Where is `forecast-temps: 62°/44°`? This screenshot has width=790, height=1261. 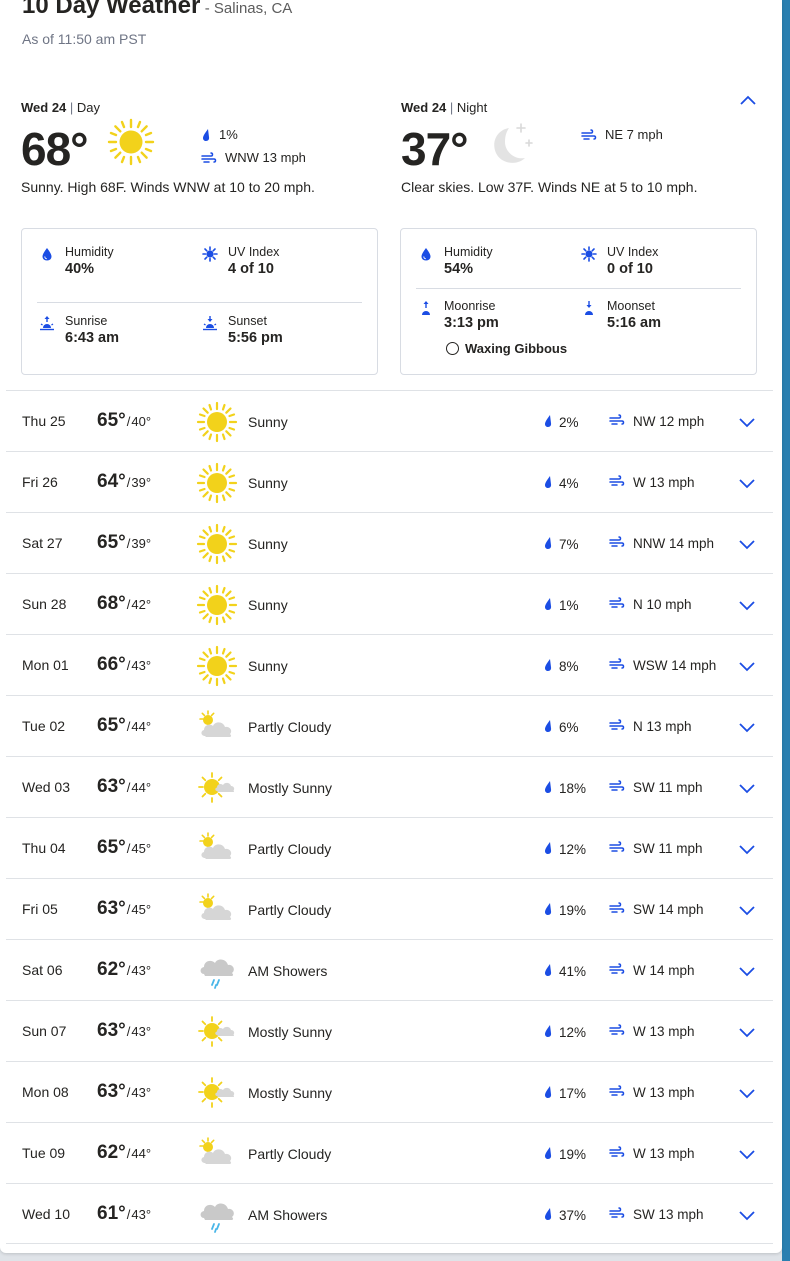
forecast-temps: 62°/44° is located at coordinates (124, 1152).